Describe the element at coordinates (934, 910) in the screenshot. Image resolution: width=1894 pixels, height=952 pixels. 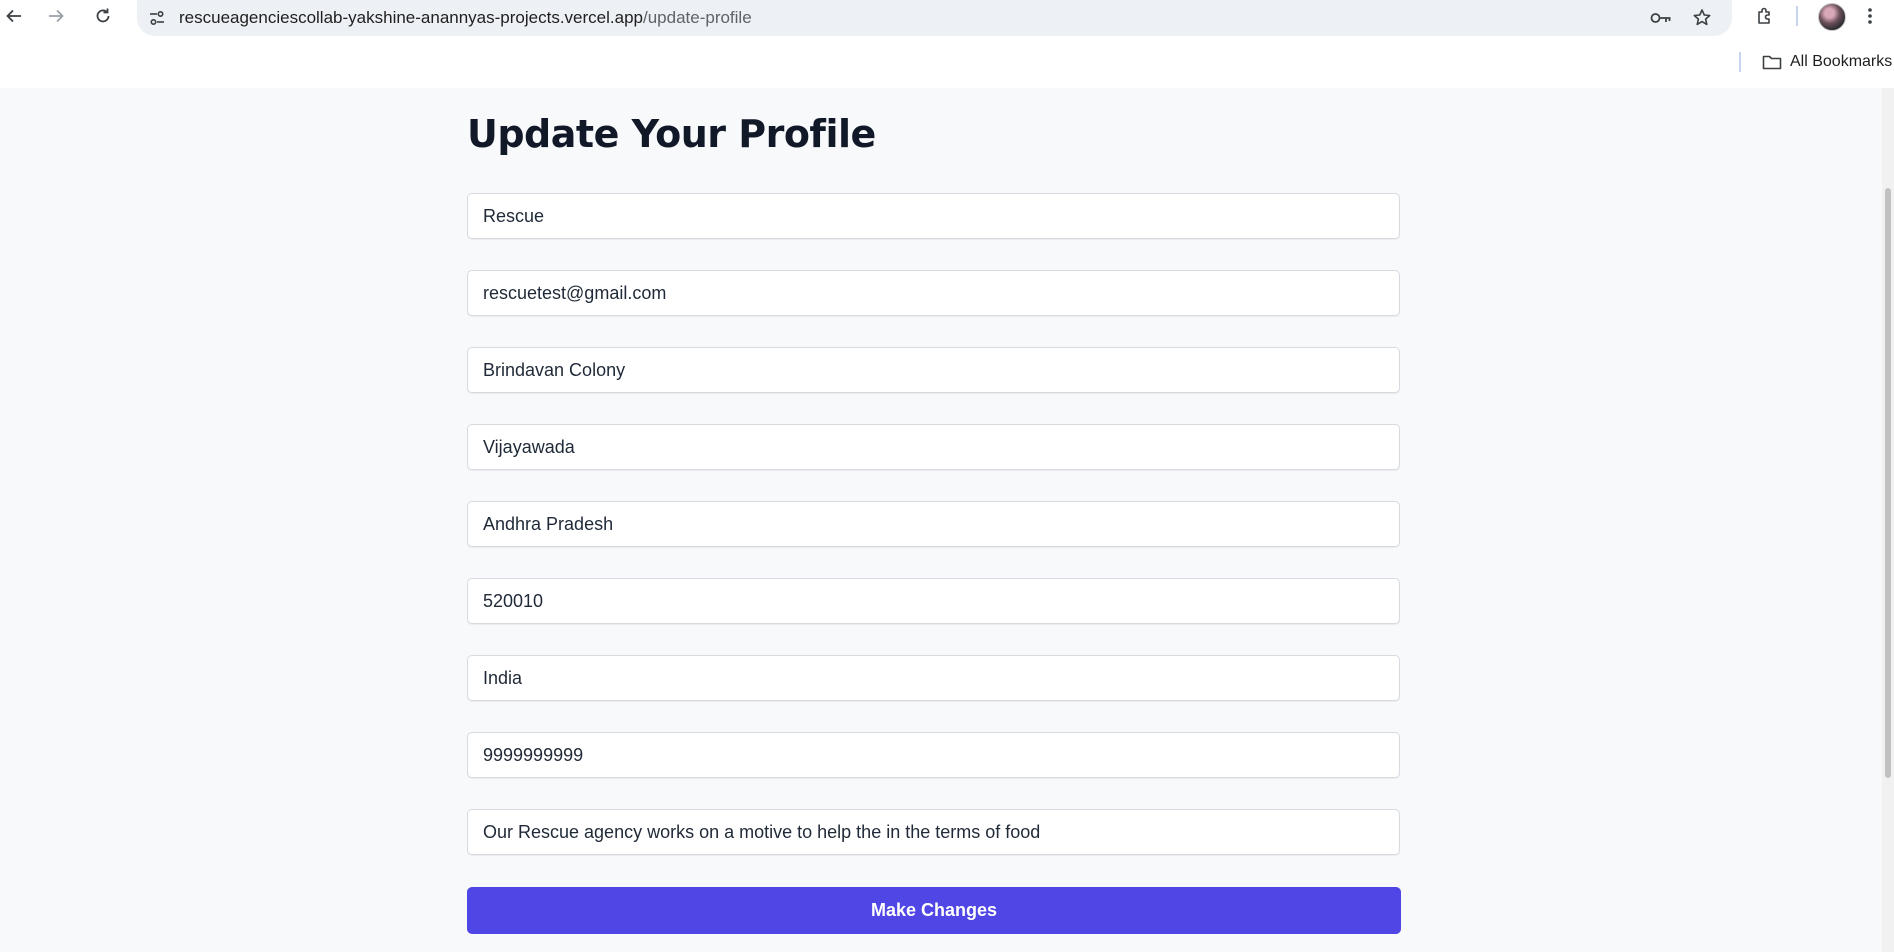
I see `make-changes-button: Make Changes` at that location.